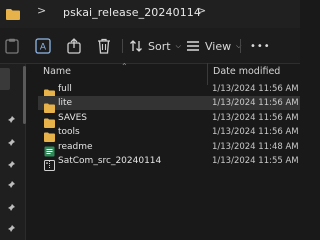 The height and width of the screenshot is (240, 320). I want to click on file-name: readme, so click(75, 147).